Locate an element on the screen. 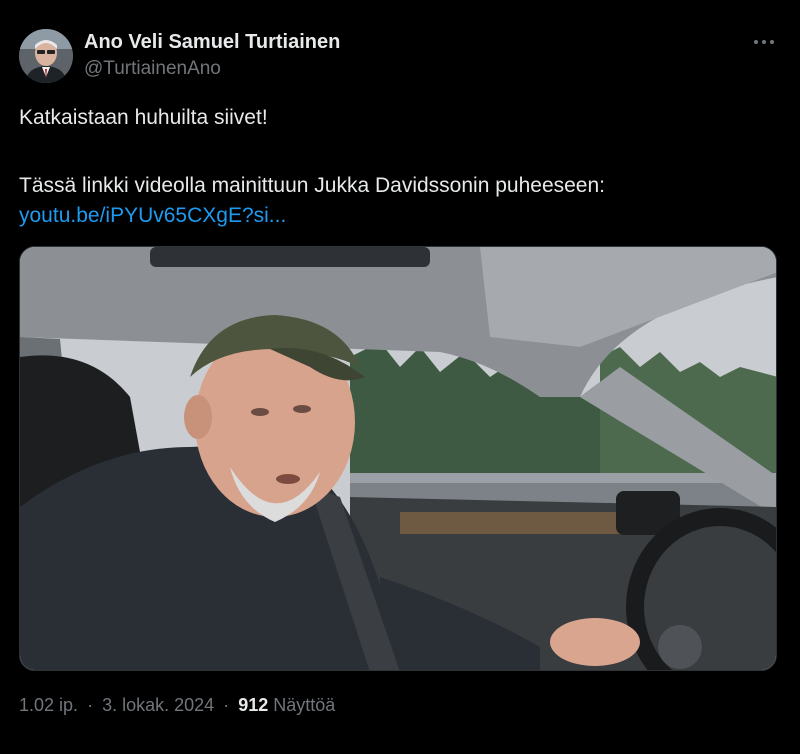 The height and width of the screenshot is (754, 800). post-meta: 1.02 ip. · 3. lokak. 2024 · 912 Näyttöä is located at coordinates (177, 705).